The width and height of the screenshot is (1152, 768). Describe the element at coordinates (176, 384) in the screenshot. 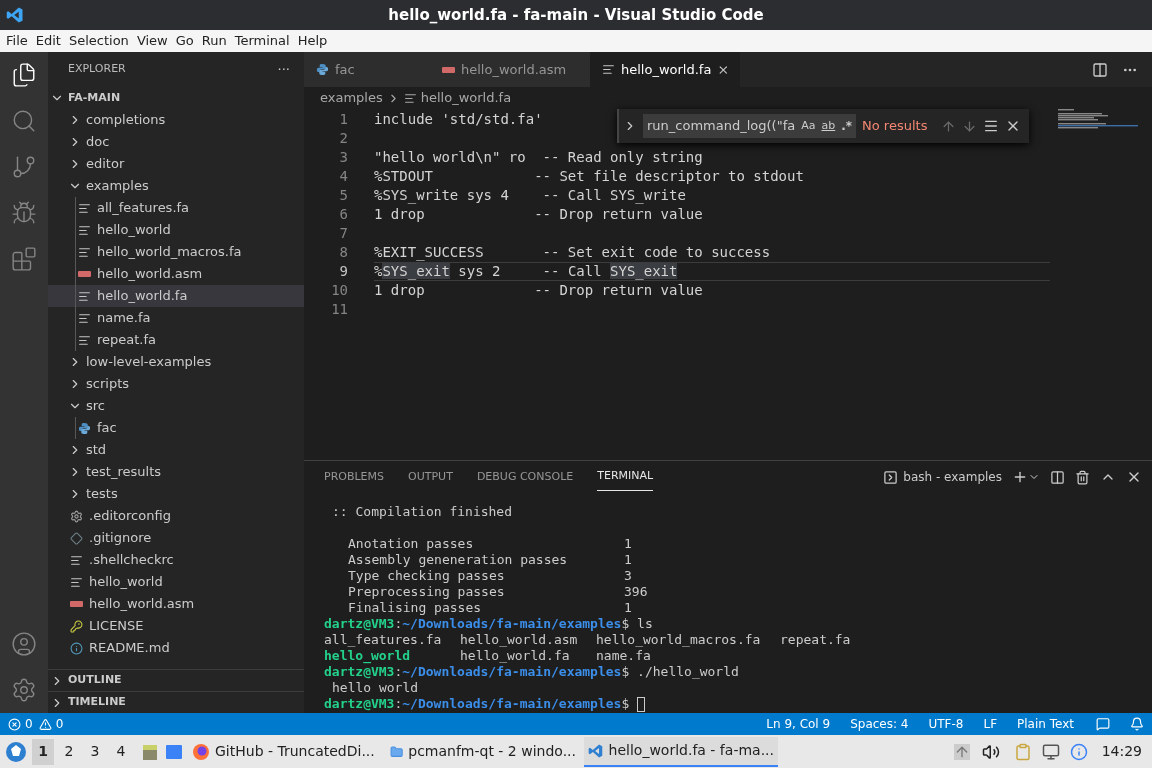

I see `explorer-folder: scripts` at that location.